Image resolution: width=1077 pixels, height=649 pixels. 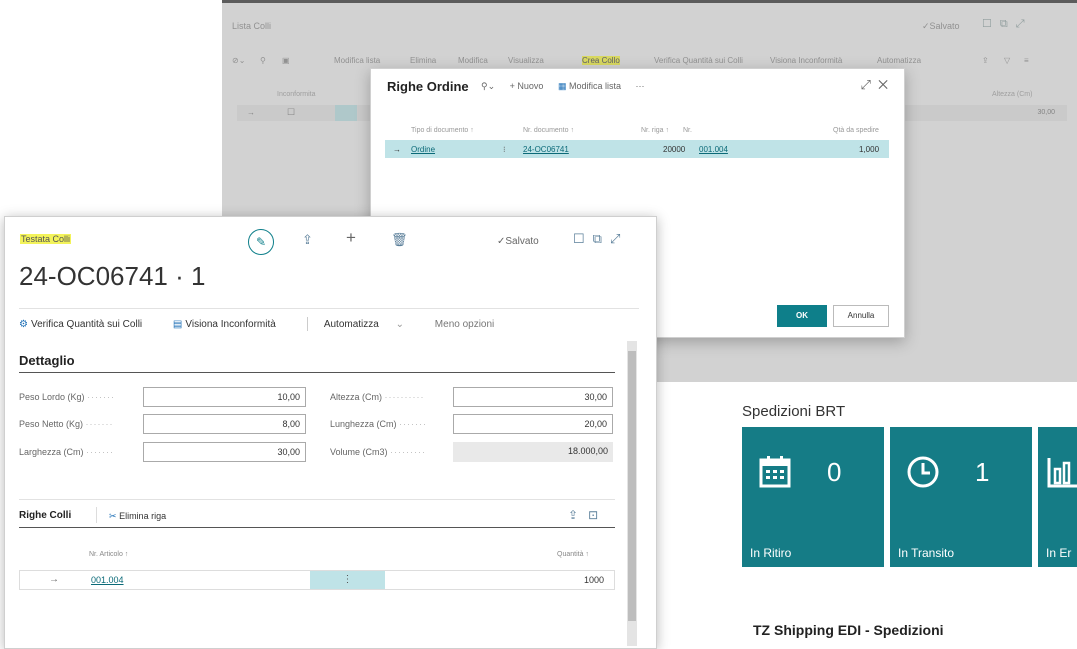 What do you see at coordinates (1061, 474) in the screenshot?
I see `bar-chart-icon` at bounding box center [1061, 474].